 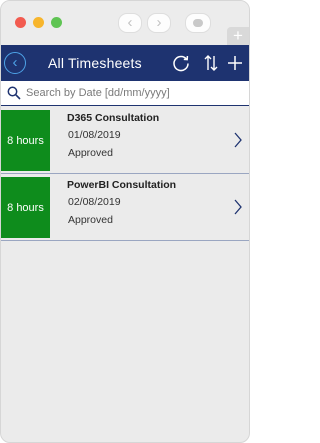 I want to click on browser-forward-button: ›, so click(x=159, y=23).